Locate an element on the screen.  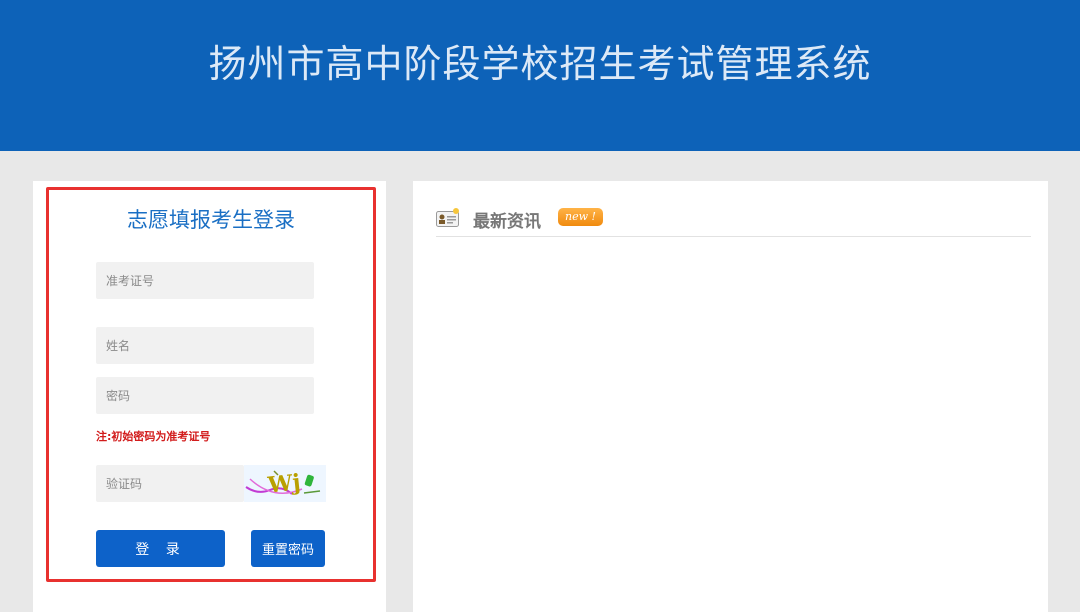
password-note: 注:初始密码为准考证号 is located at coordinates (153, 436).